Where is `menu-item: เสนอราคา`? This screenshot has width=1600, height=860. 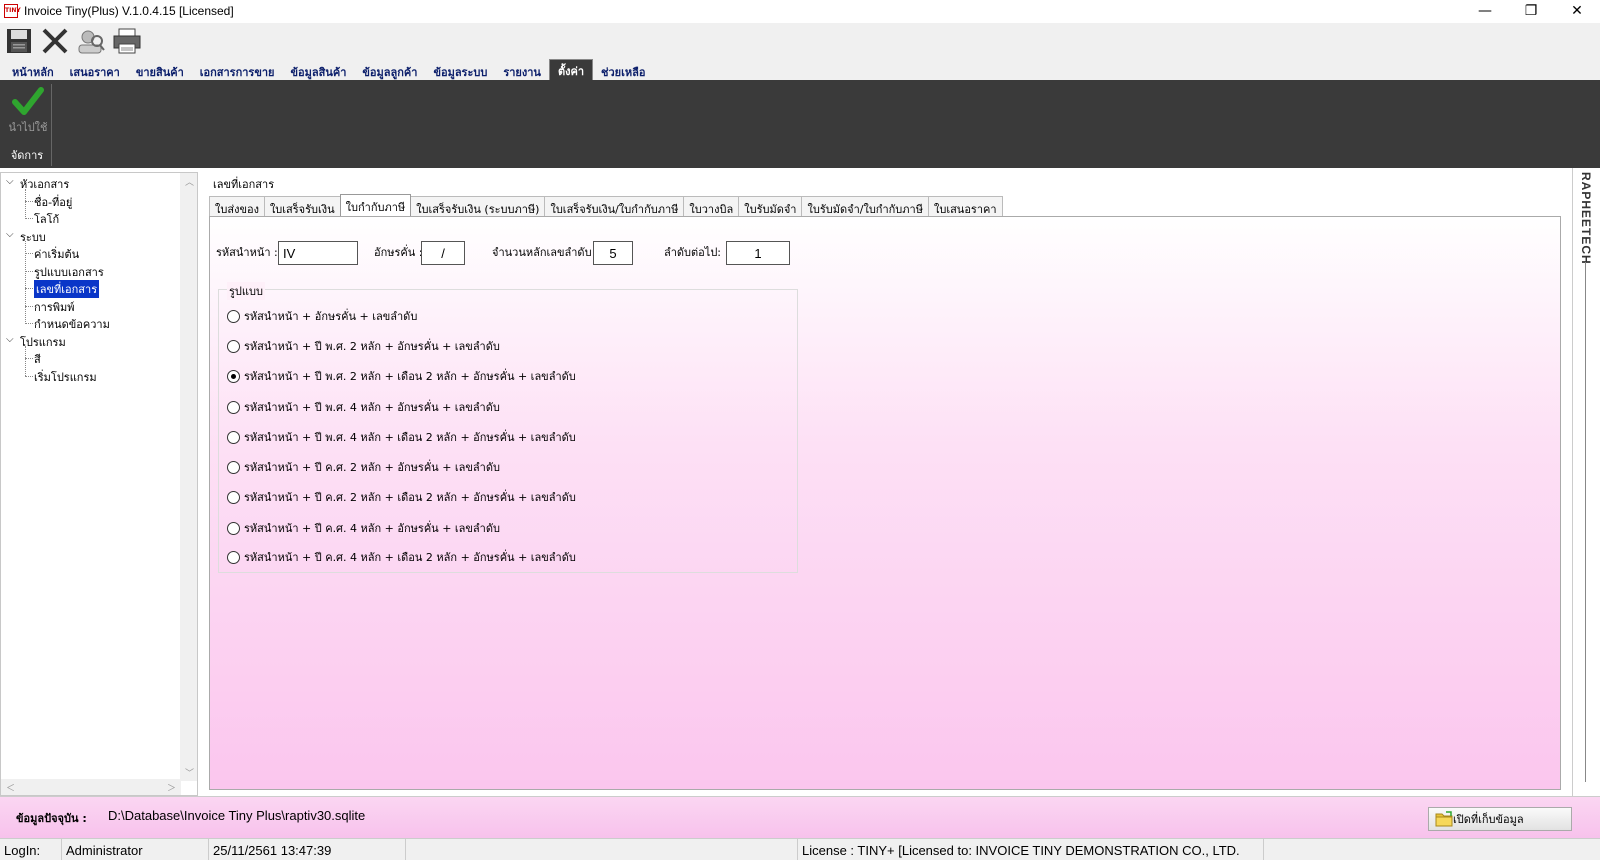 menu-item: เสนอราคา is located at coordinates (95, 70).